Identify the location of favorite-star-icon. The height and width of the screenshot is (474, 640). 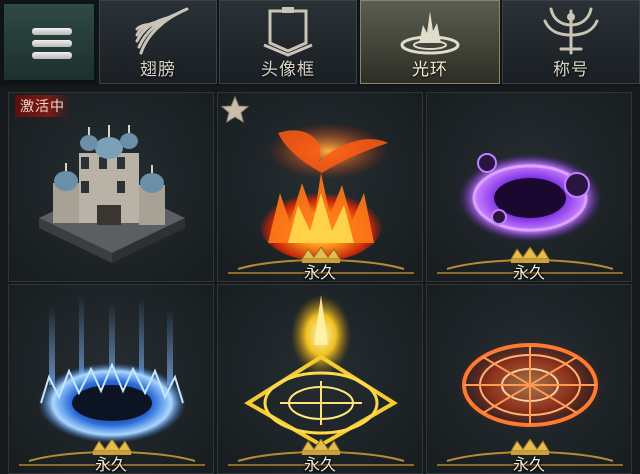
(235, 112).